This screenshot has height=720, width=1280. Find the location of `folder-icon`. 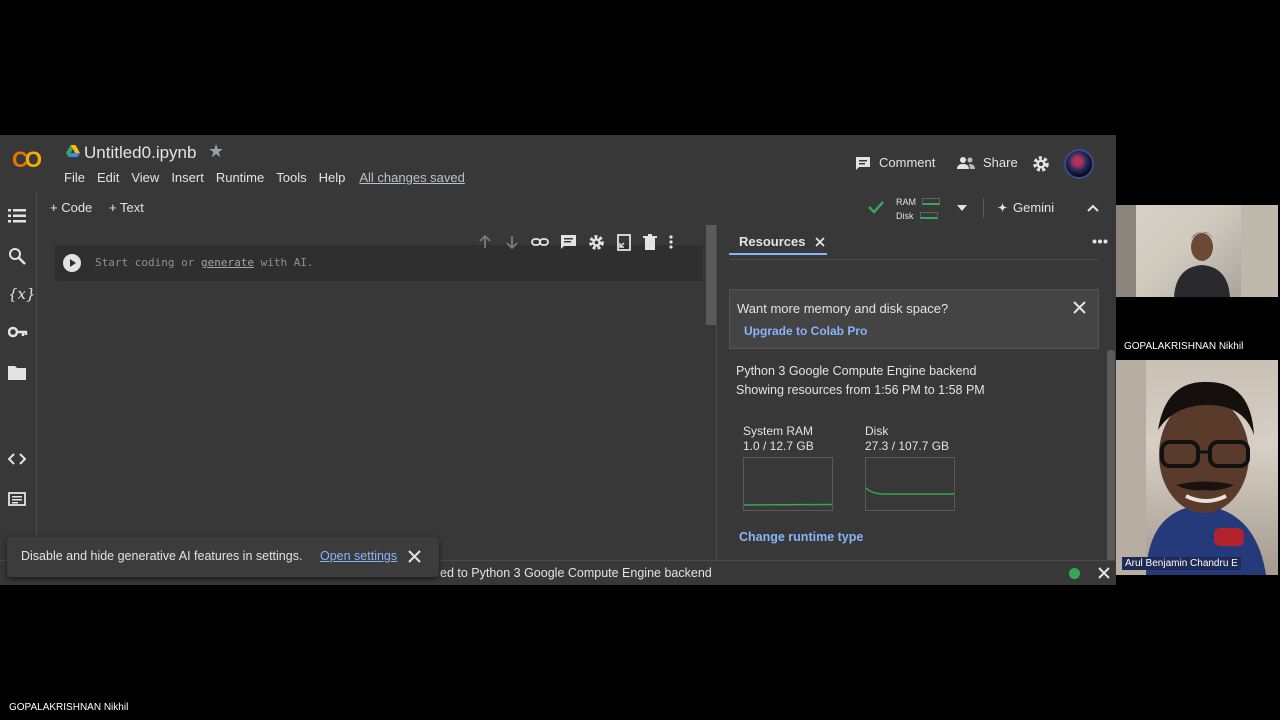

folder-icon is located at coordinates (18, 375).